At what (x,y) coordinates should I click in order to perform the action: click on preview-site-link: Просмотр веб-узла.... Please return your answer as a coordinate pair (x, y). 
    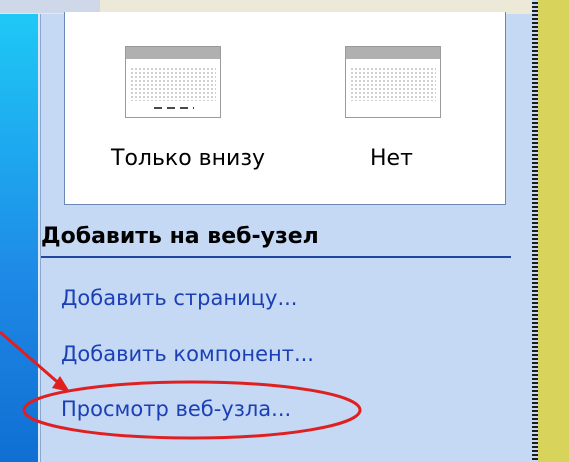
    Looking at the image, I should click on (176, 409).